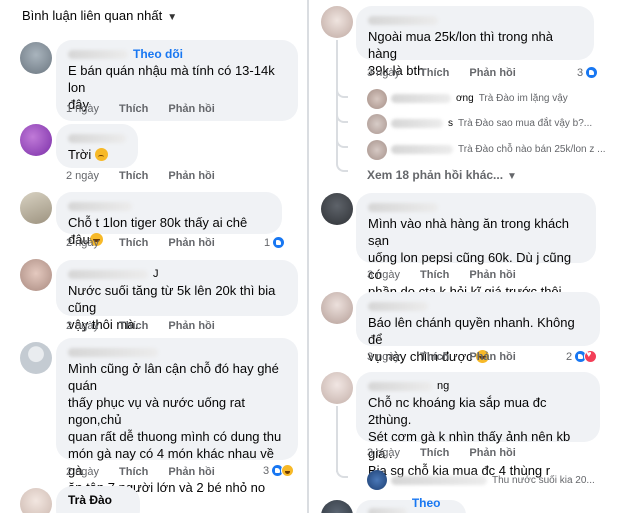 Image resolution: width=620 pixels, height=513 pixels. Describe the element at coordinates (442, 175) in the screenshot. I see `view-more-replies-link: Xem 18 phản hồi khác... ▼` at that location.